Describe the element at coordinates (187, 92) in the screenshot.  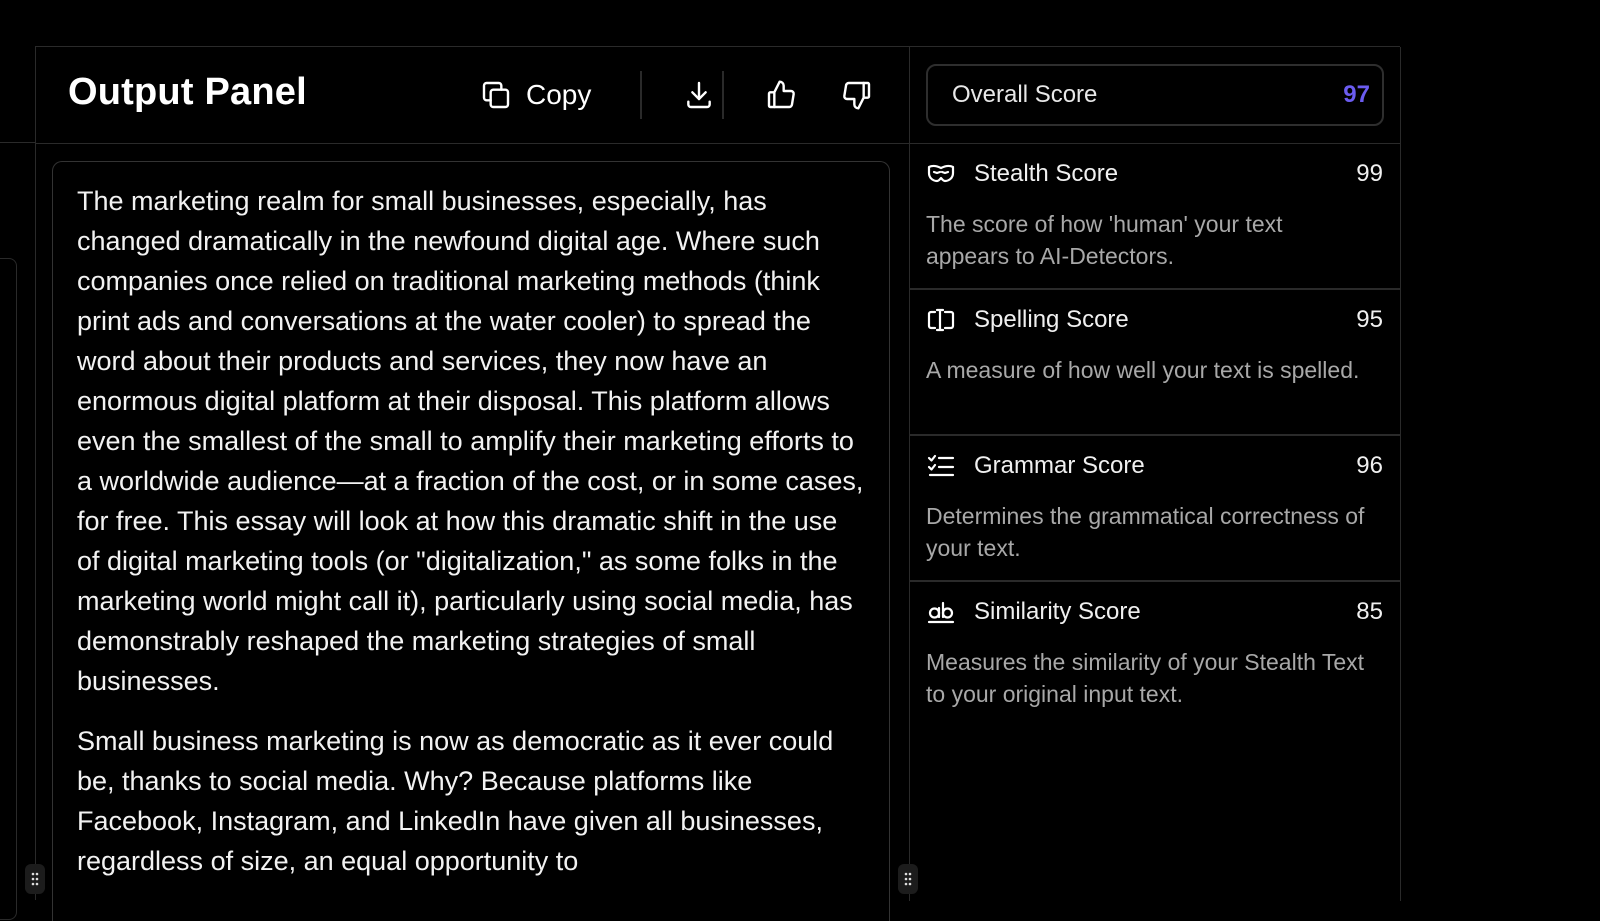
I see `page-title: Output Panel` at that location.